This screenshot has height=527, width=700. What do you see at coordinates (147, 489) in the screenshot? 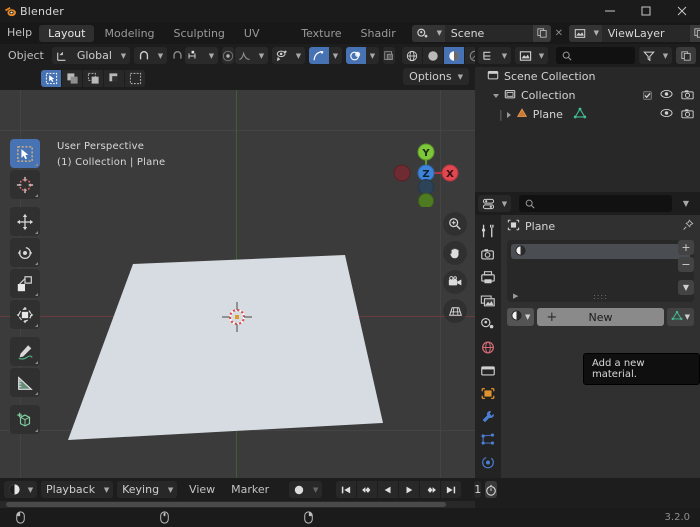
I see `keying-menu: Keying ▼` at bounding box center [147, 489].